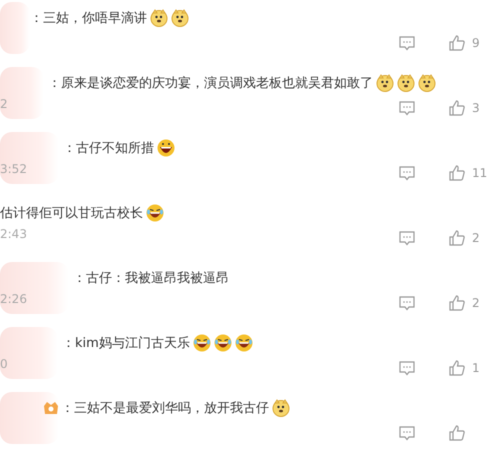 The width and height of the screenshot is (502, 459). Describe the element at coordinates (71, 213) in the screenshot. I see `comment-text: 估计得佢可以甘玩古校长` at that location.